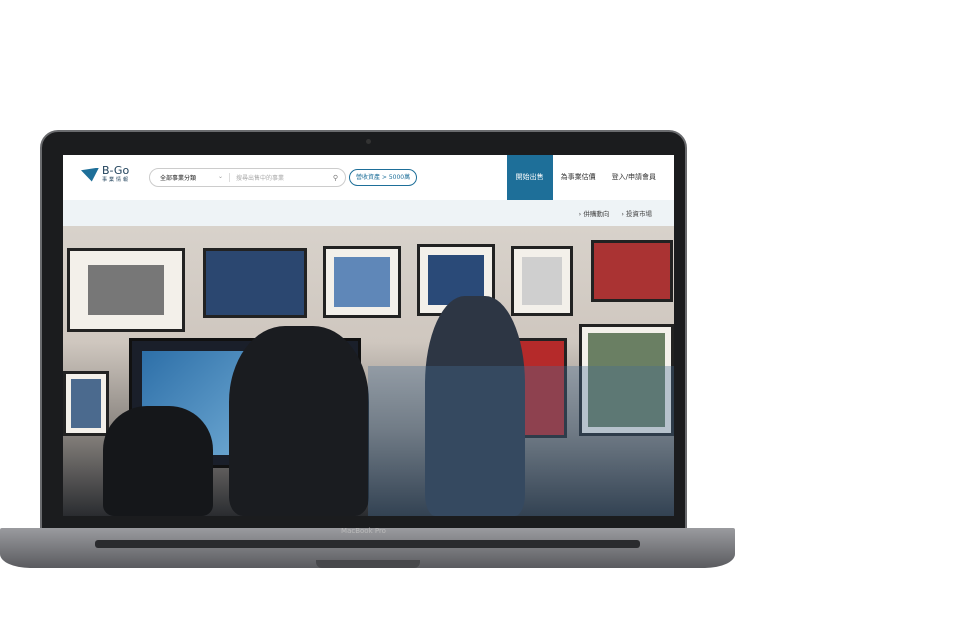 The height and width of the screenshot is (622, 963). Describe the element at coordinates (367, 544) in the screenshot. I see `keyboard-edge` at that location.